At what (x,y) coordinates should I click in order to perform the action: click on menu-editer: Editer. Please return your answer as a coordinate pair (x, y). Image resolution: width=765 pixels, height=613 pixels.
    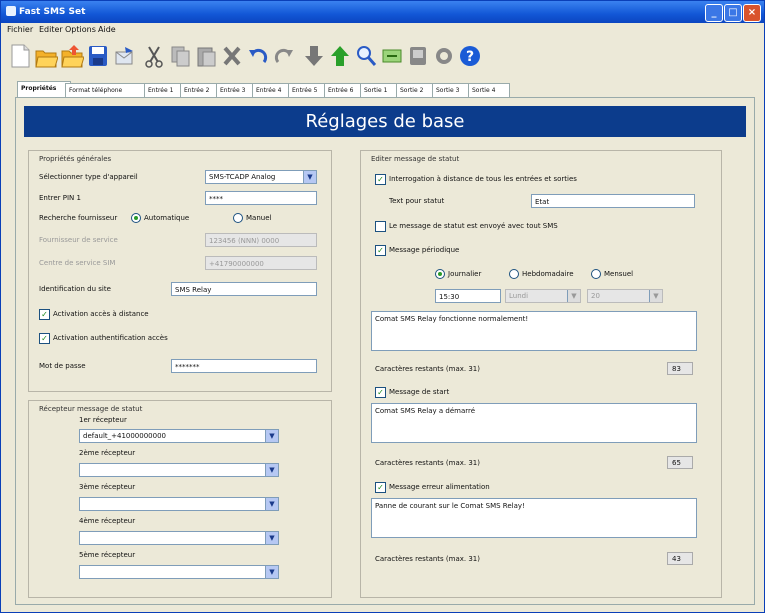
    Looking at the image, I should click on (51, 29).